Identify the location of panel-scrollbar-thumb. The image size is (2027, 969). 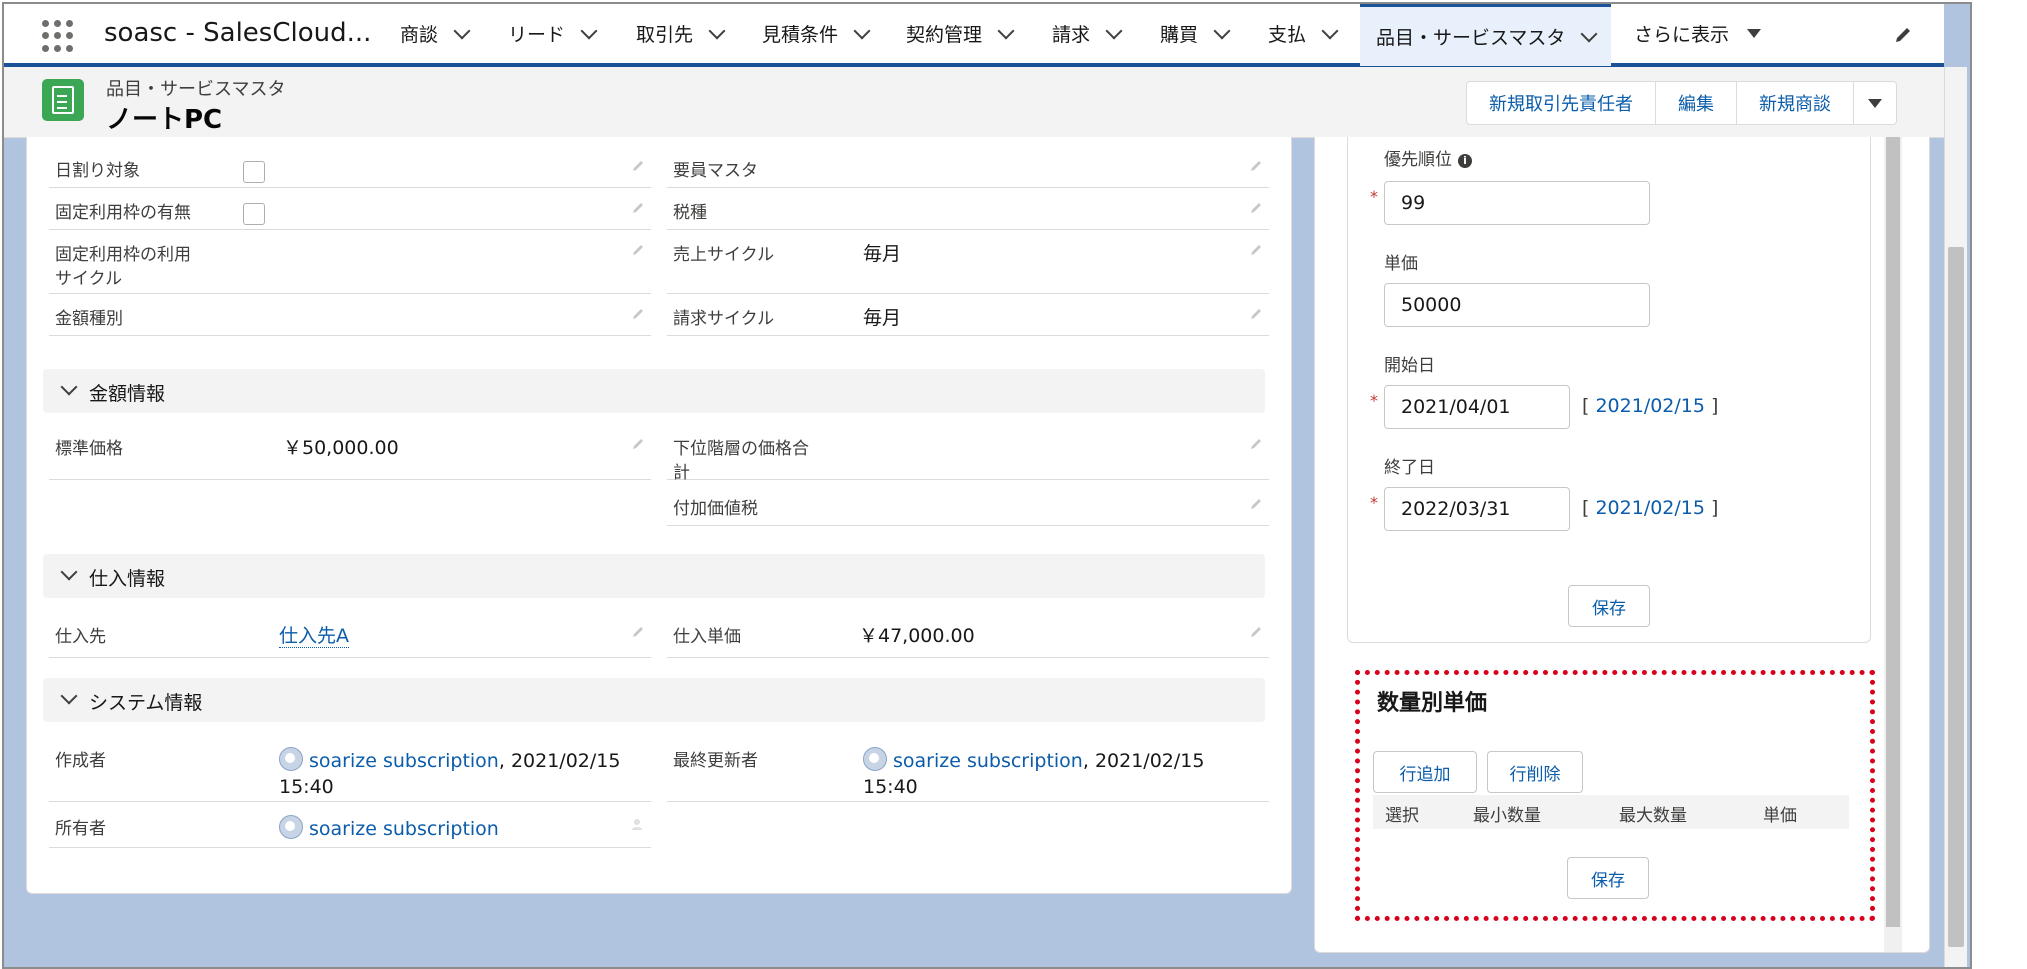
(1893, 532).